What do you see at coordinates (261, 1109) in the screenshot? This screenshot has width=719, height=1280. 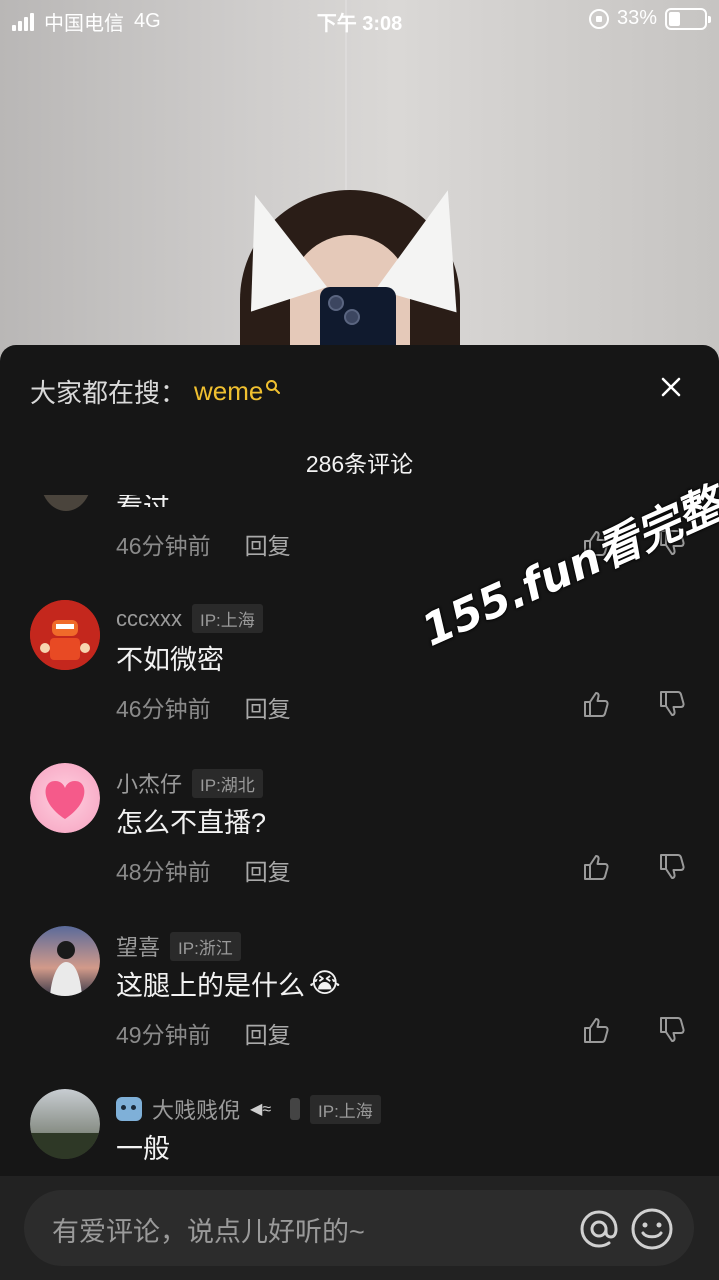 I see `decorative-symbol-icon: ◀≈` at bounding box center [261, 1109].